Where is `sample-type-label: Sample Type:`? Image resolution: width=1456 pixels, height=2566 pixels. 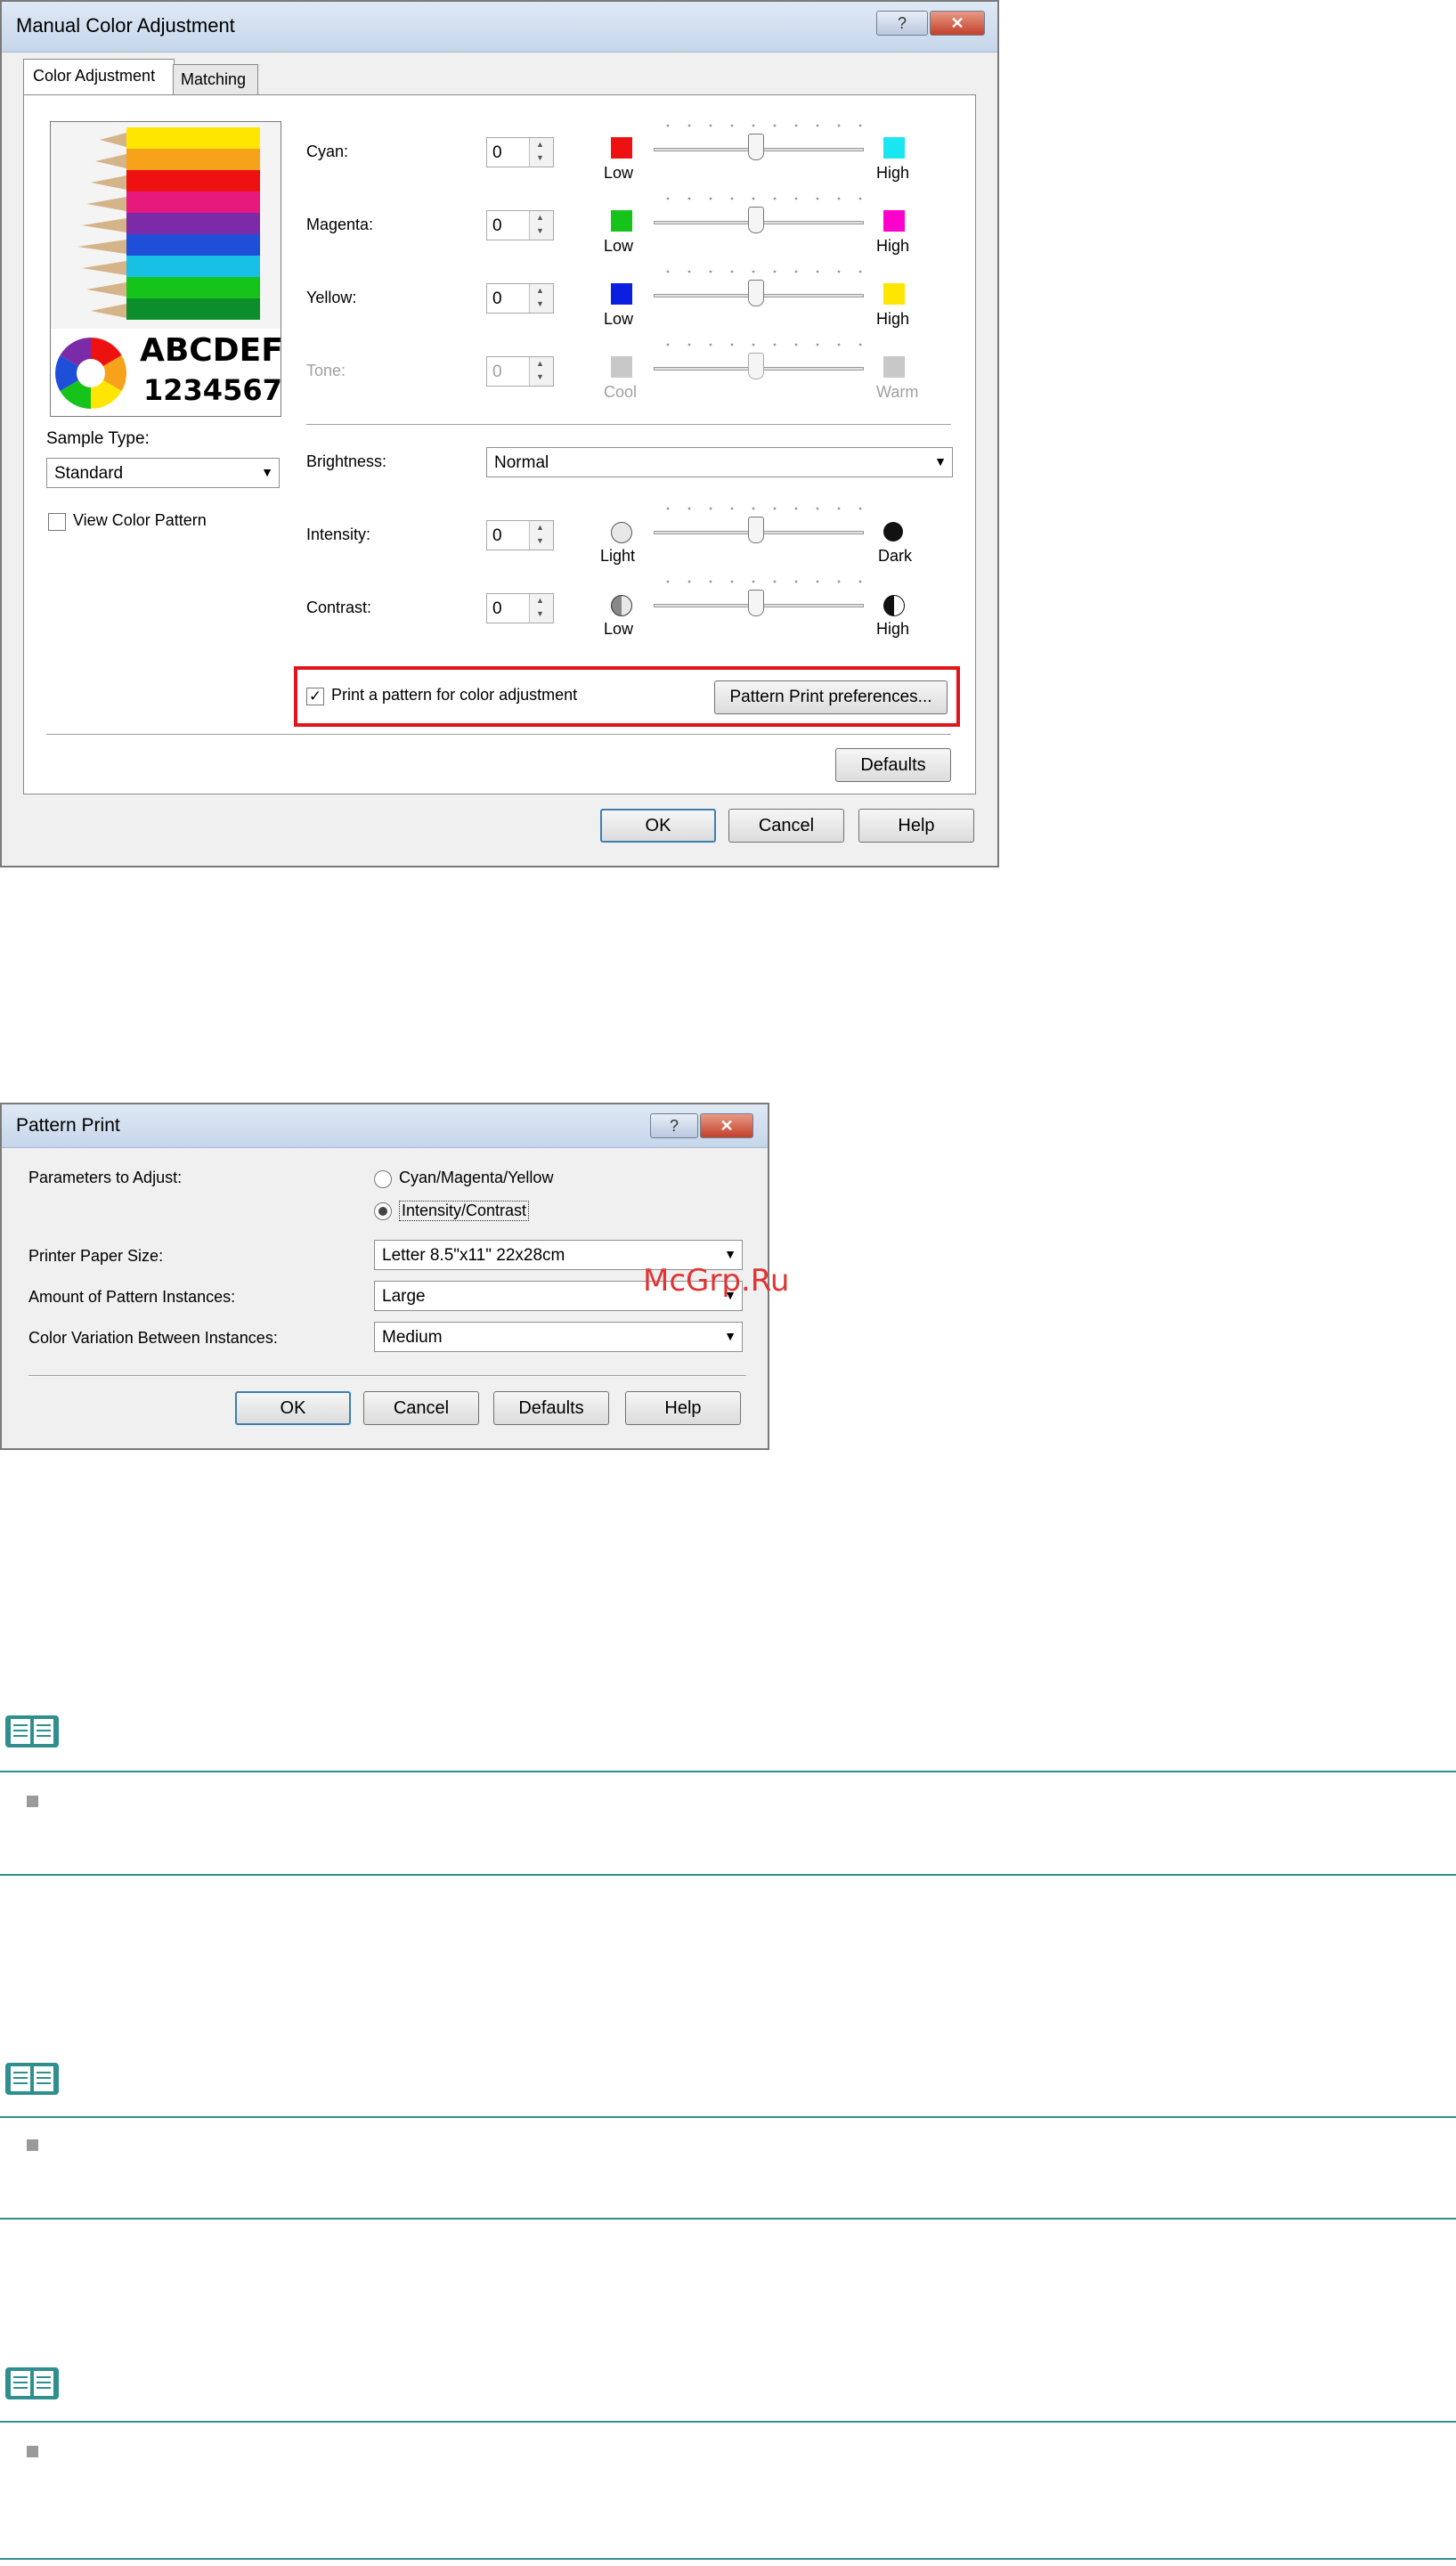
sample-type-label: Sample Type: is located at coordinates (98, 438).